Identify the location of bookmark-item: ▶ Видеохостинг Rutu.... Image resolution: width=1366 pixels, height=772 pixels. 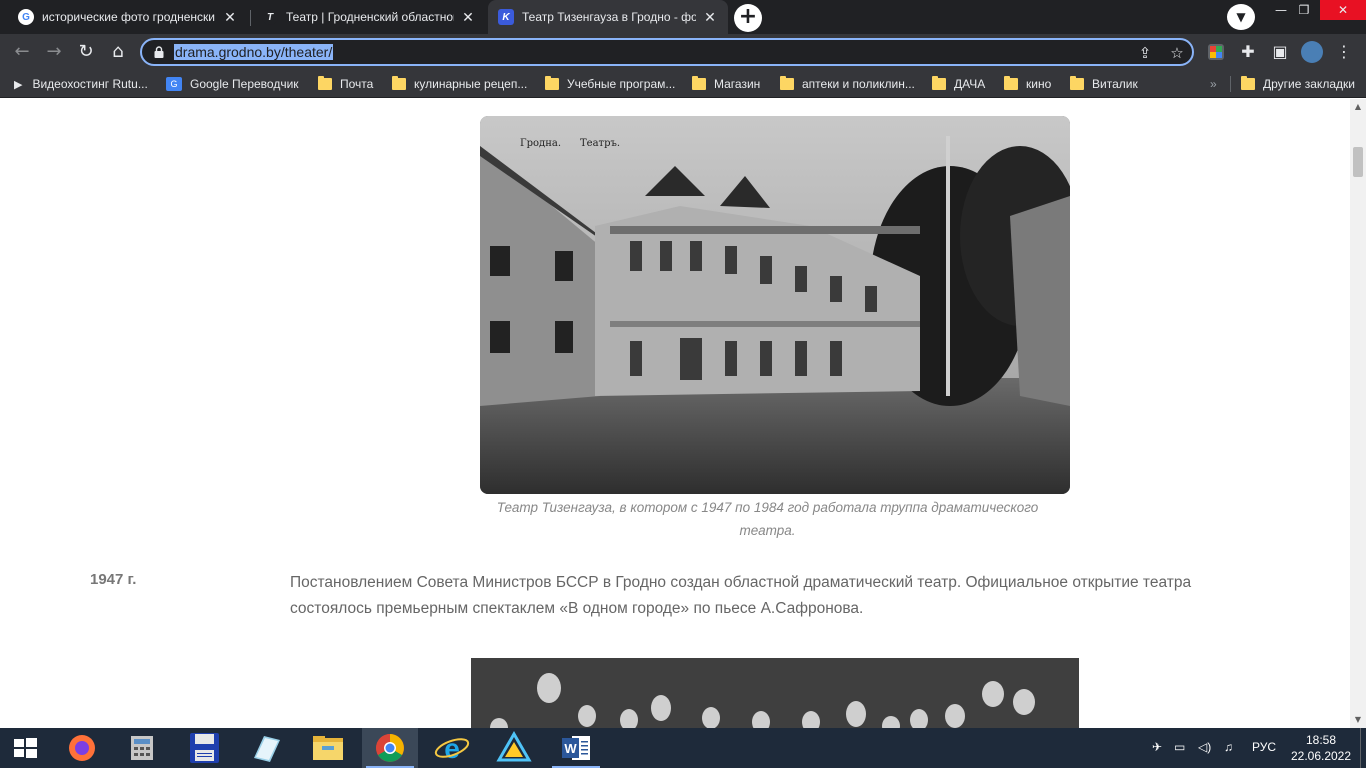
(81, 84).